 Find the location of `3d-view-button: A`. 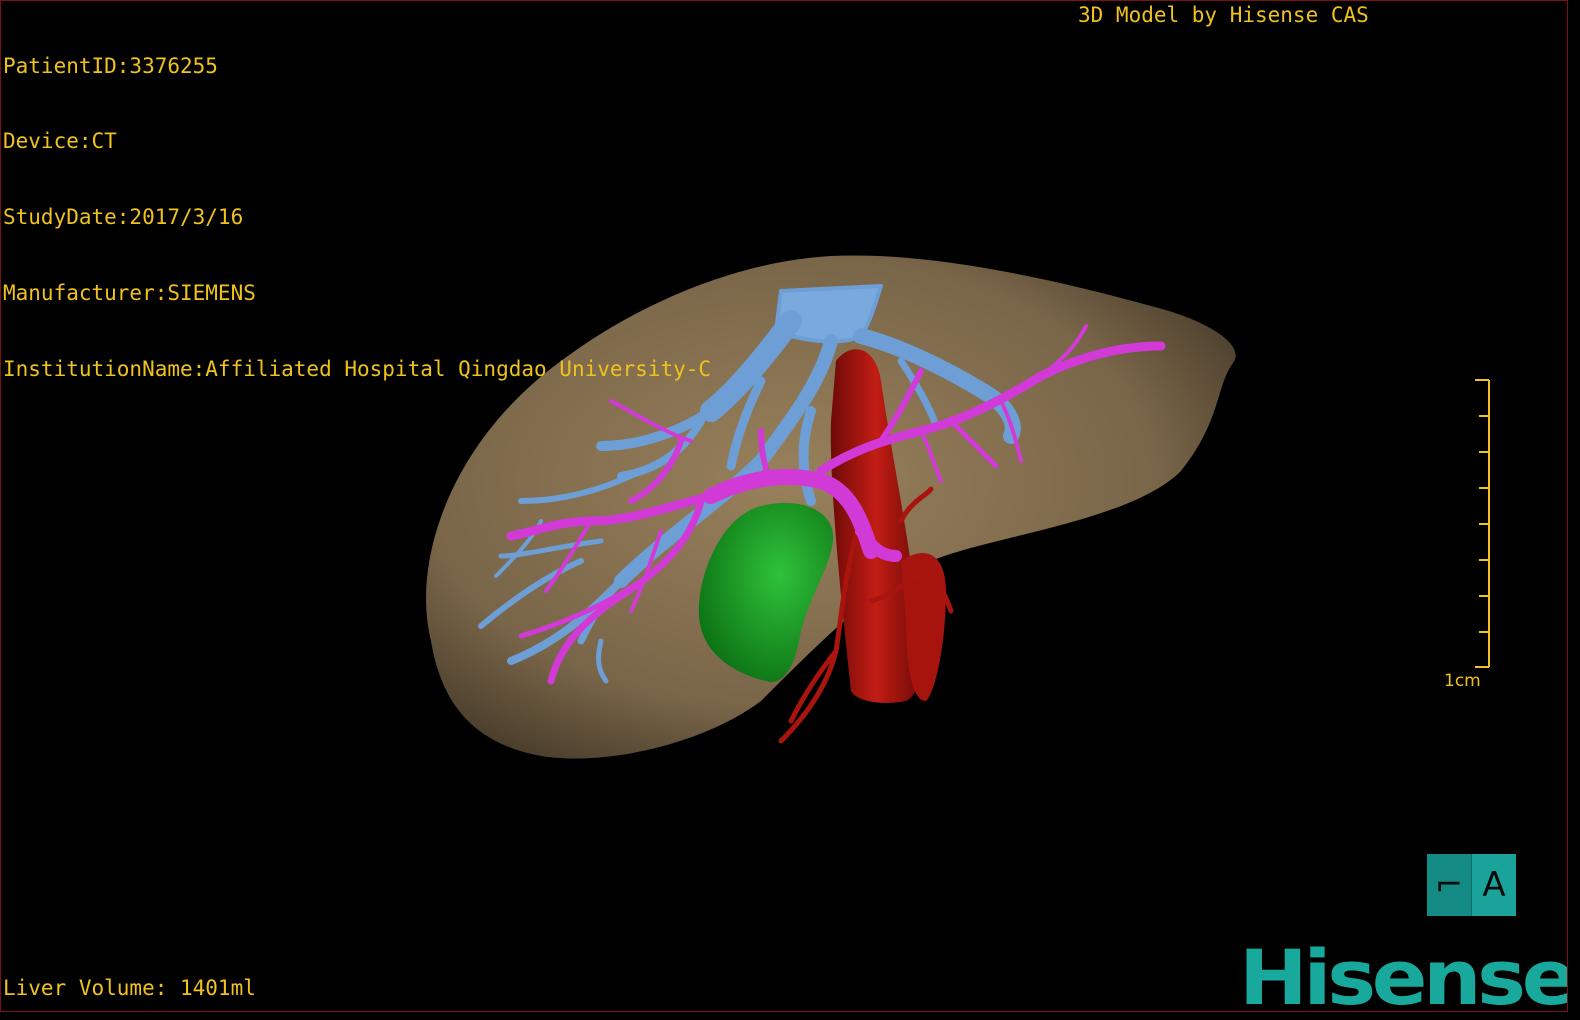

3d-view-button: A is located at coordinates (1494, 885).